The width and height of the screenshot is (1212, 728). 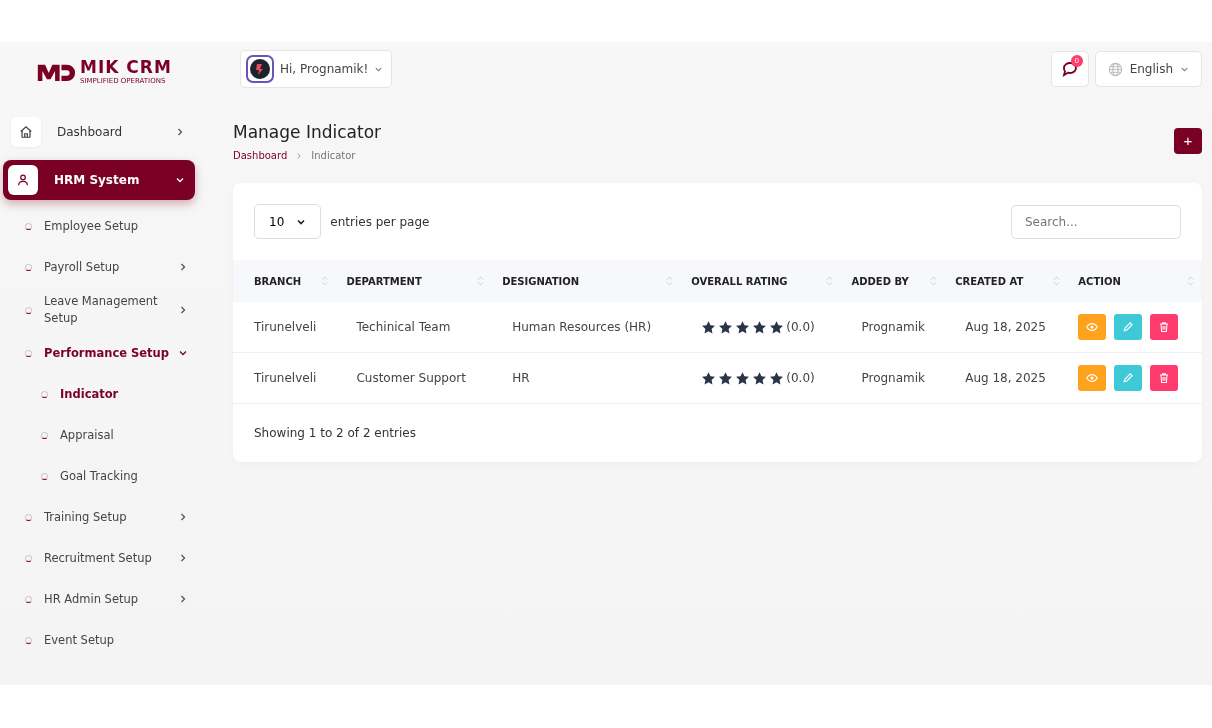 I want to click on column-header: DESIGNATION, so click(x=541, y=281).